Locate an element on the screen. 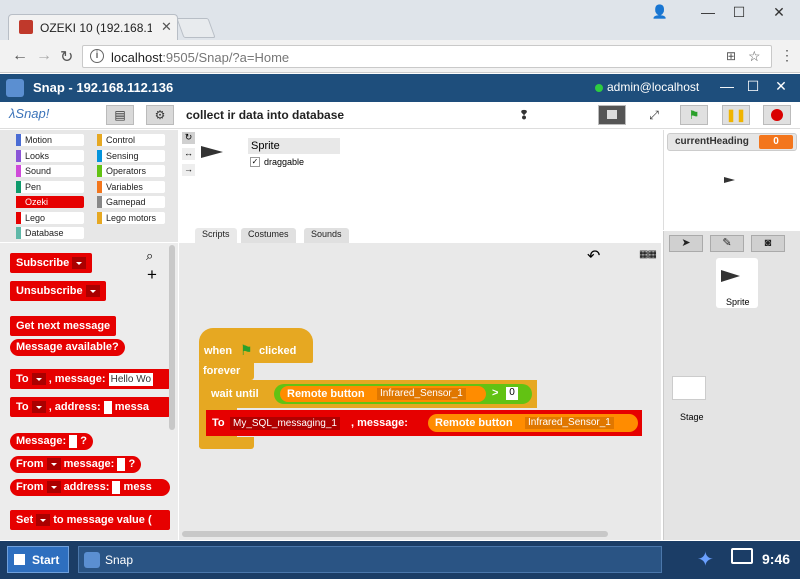  rotate-flip-icon: ↔ is located at coordinates (188, 154).